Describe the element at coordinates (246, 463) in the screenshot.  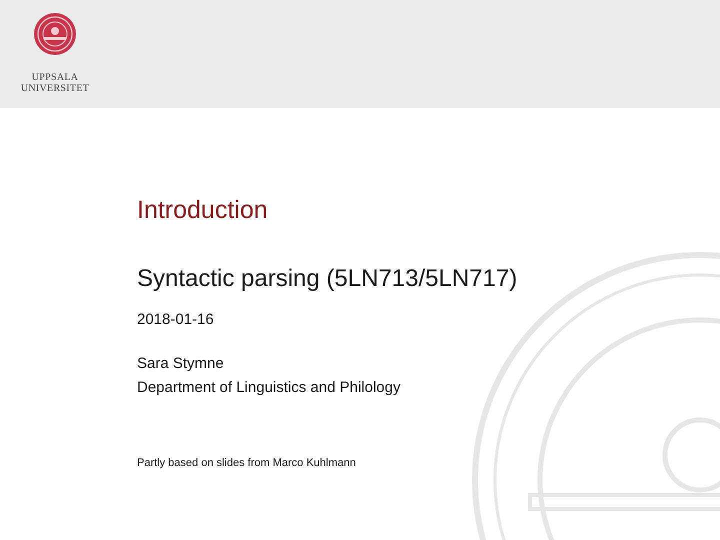
I see `credit-note: Partly based on slides from Marco Kuhlmann` at that location.